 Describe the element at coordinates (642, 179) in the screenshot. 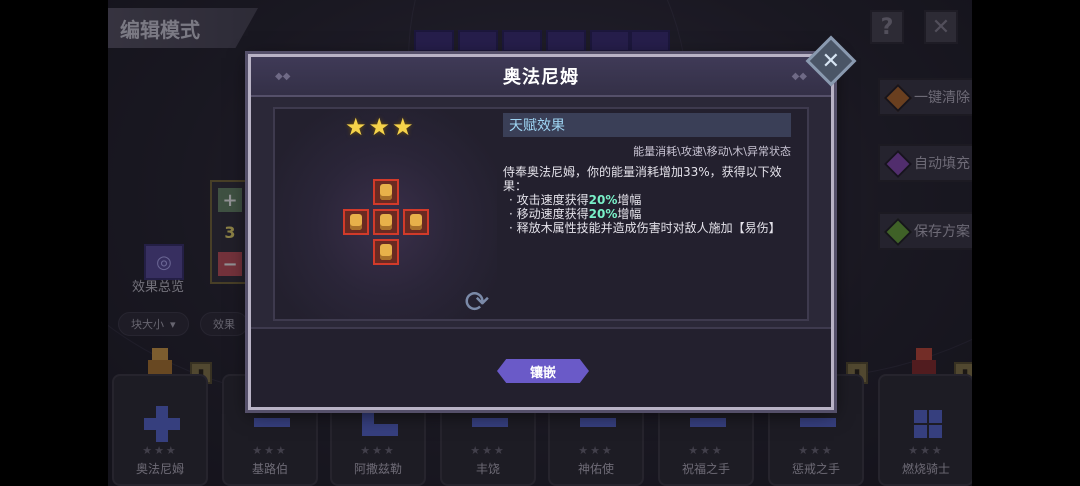

I see `talent-description: 侍奉奥法尼姆，你的能量消耗增加33%，获得以下效果：` at that location.